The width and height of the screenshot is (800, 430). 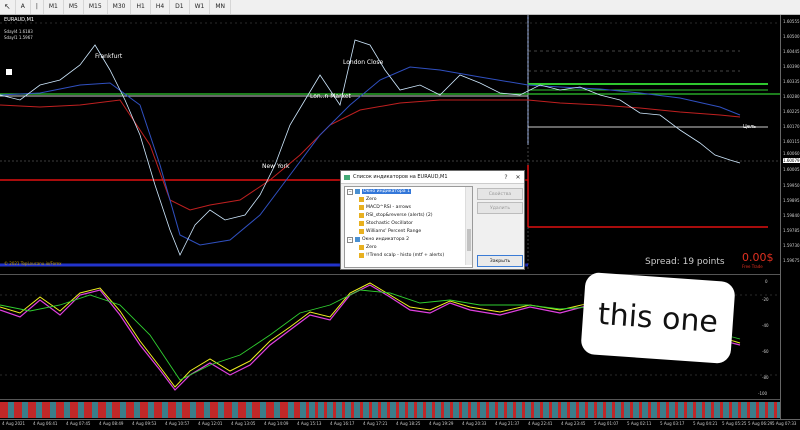 I want to click on current-price-tag: 1.60079, so click(x=791, y=160).